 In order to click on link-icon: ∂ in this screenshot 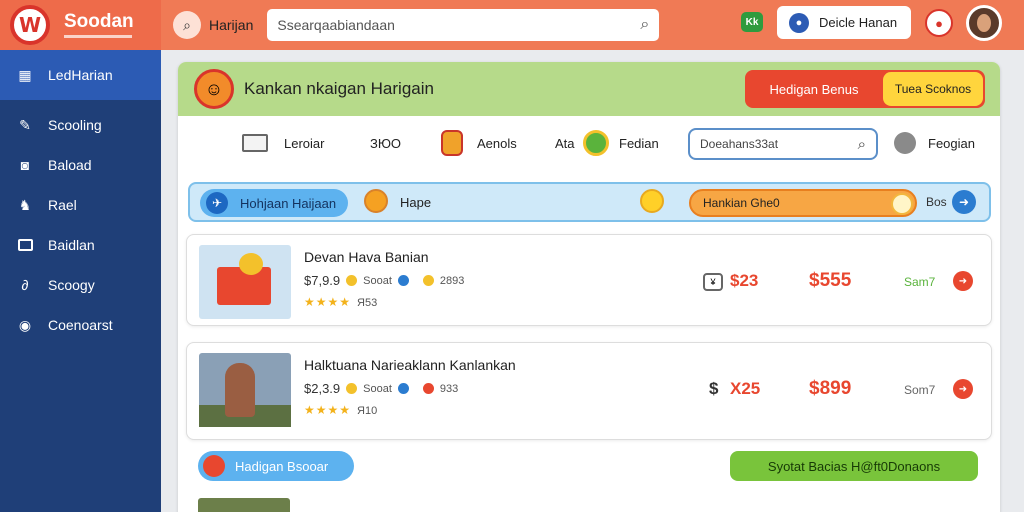, I will do `click(25, 285)`.